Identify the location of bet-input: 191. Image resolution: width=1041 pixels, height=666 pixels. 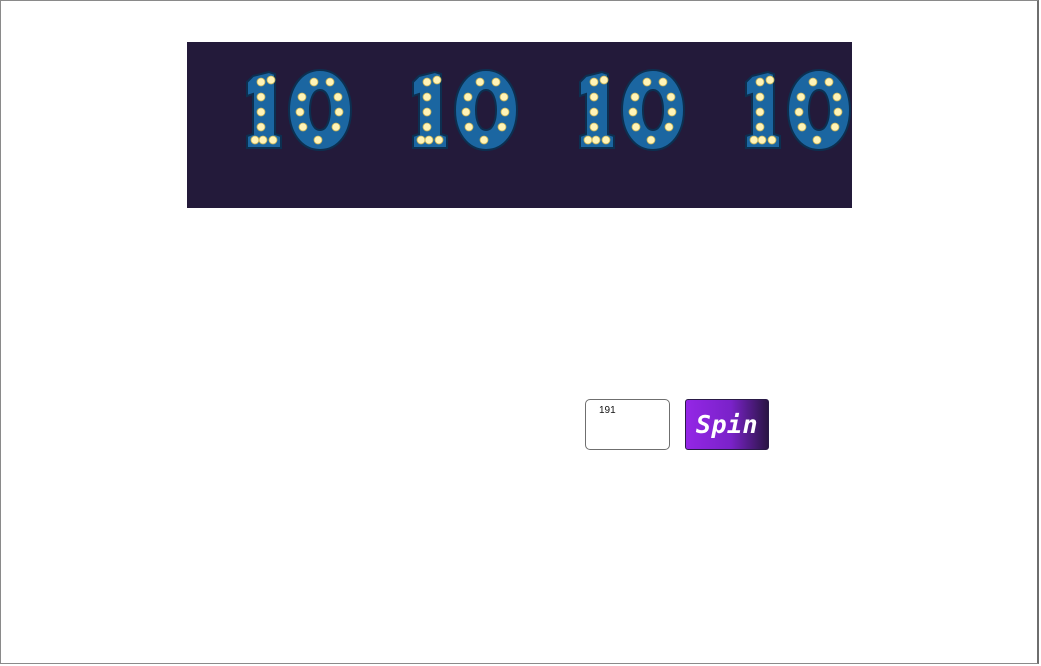
(627, 424).